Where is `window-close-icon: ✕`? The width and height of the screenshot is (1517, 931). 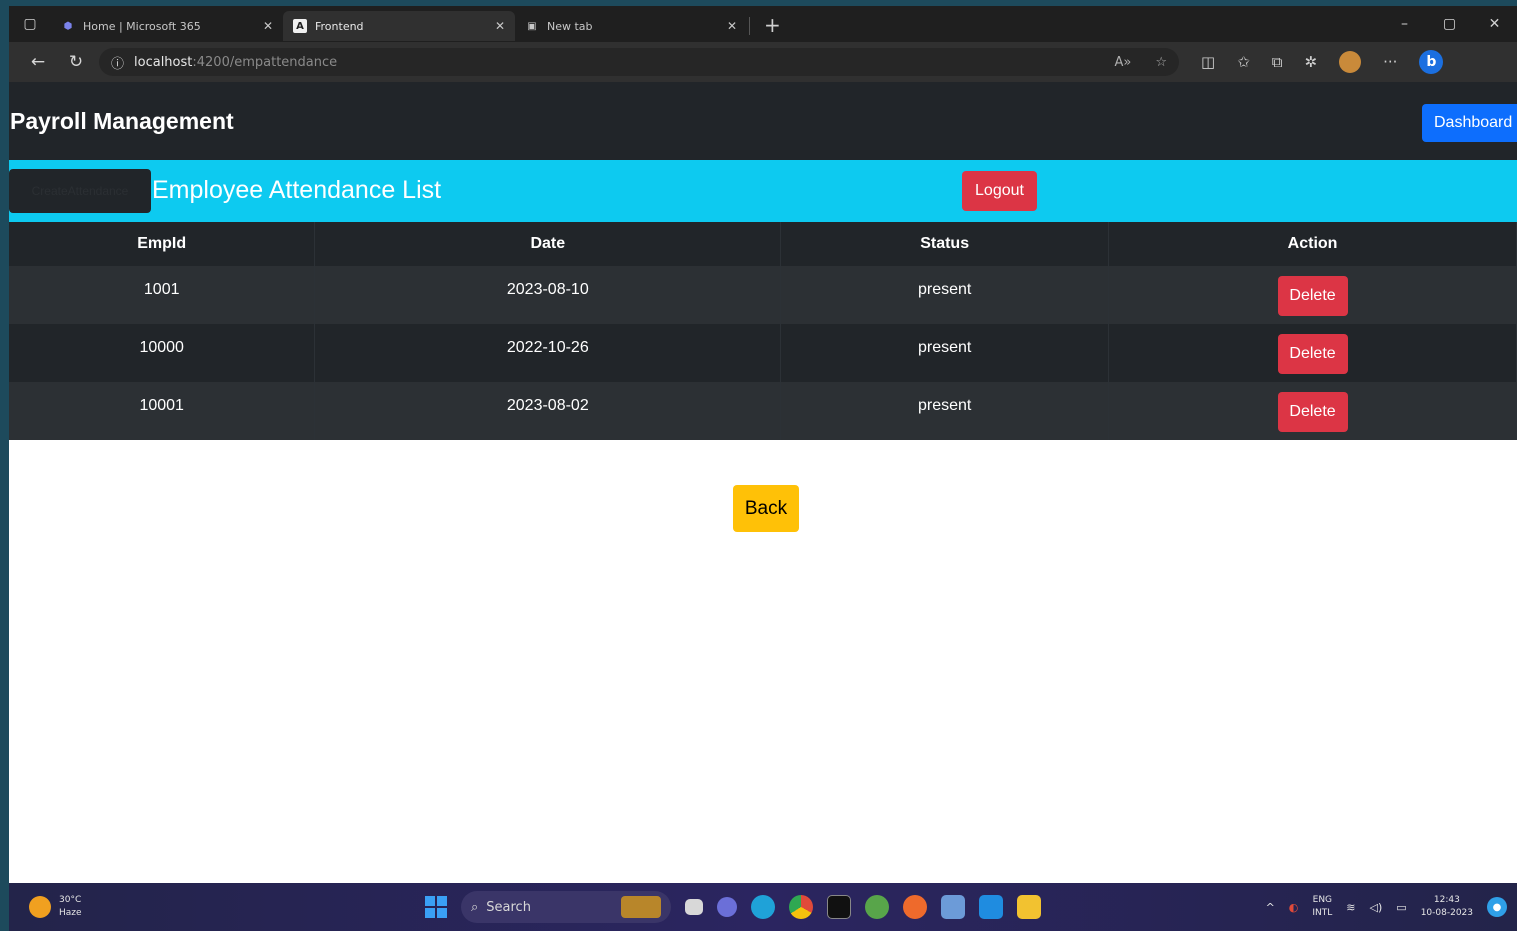 window-close-icon: ✕ is located at coordinates (1494, 24).